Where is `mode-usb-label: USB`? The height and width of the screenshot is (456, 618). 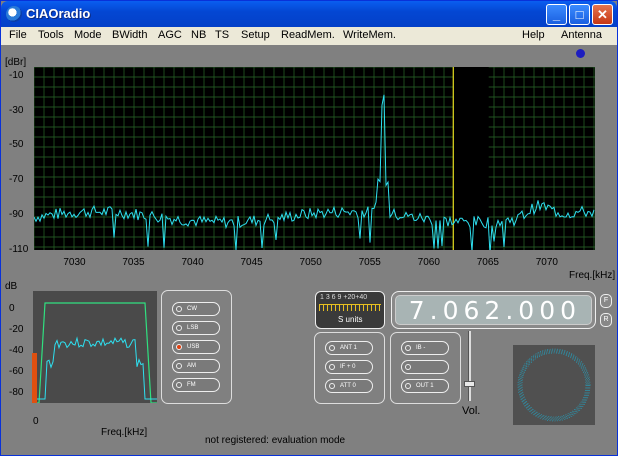 mode-usb-label: USB is located at coordinates (193, 347).